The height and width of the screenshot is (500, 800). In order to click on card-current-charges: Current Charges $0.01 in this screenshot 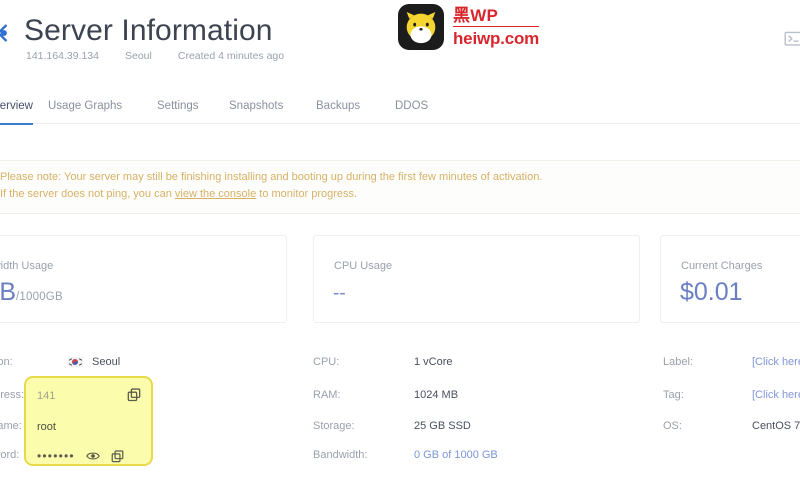, I will do `click(730, 279)`.